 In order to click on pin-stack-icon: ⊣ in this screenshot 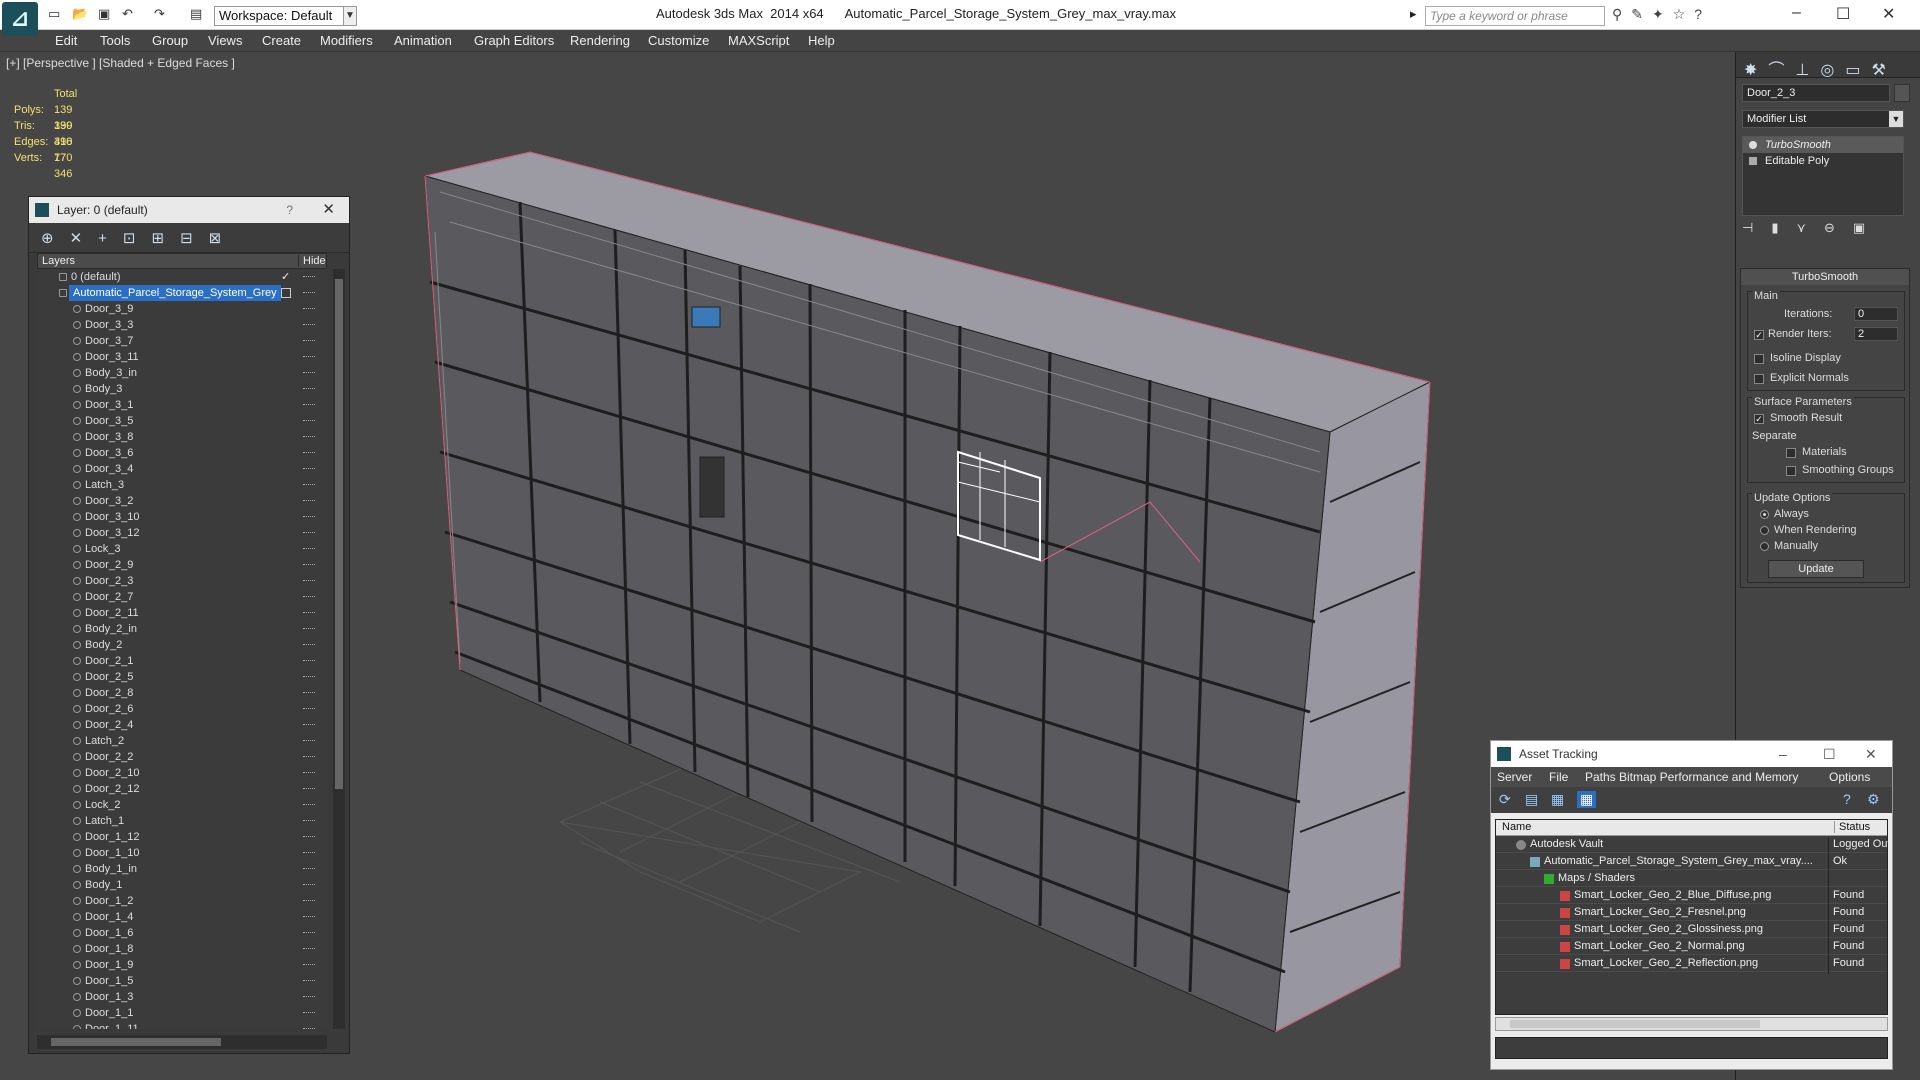, I will do `click(1756, 227)`.